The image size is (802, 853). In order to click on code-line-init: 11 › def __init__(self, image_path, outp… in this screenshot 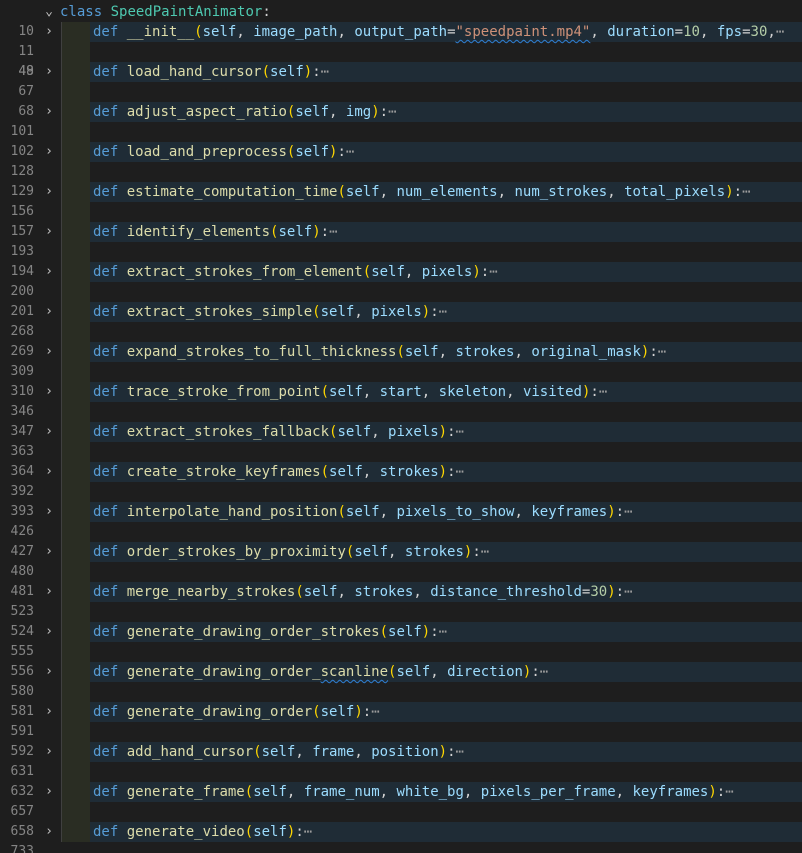, I will do `click(401, 40)`.